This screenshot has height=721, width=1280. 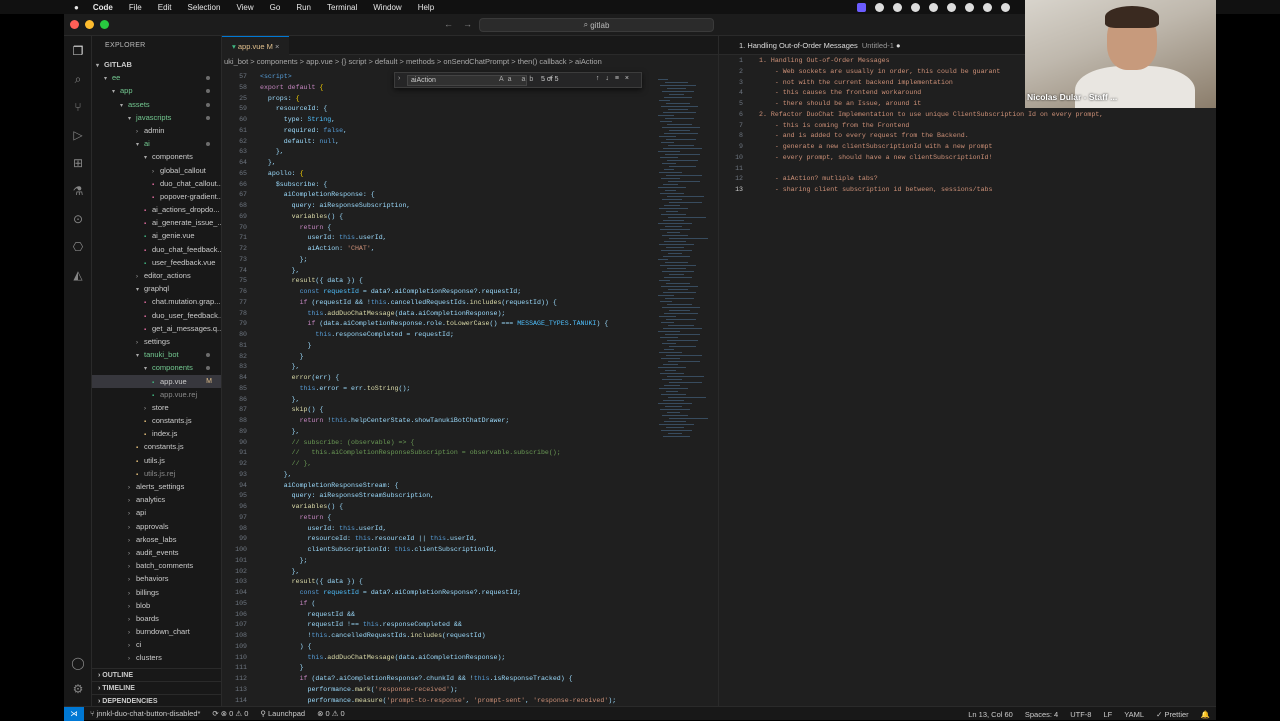 What do you see at coordinates (1134, 714) in the screenshot?
I see `language-mode: YAML` at bounding box center [1134, 714].